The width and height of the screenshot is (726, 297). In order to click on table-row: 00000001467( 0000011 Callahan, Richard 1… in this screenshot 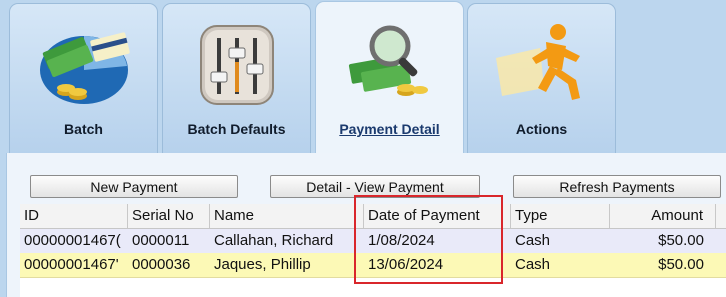, I will do `click(373, 241)`.